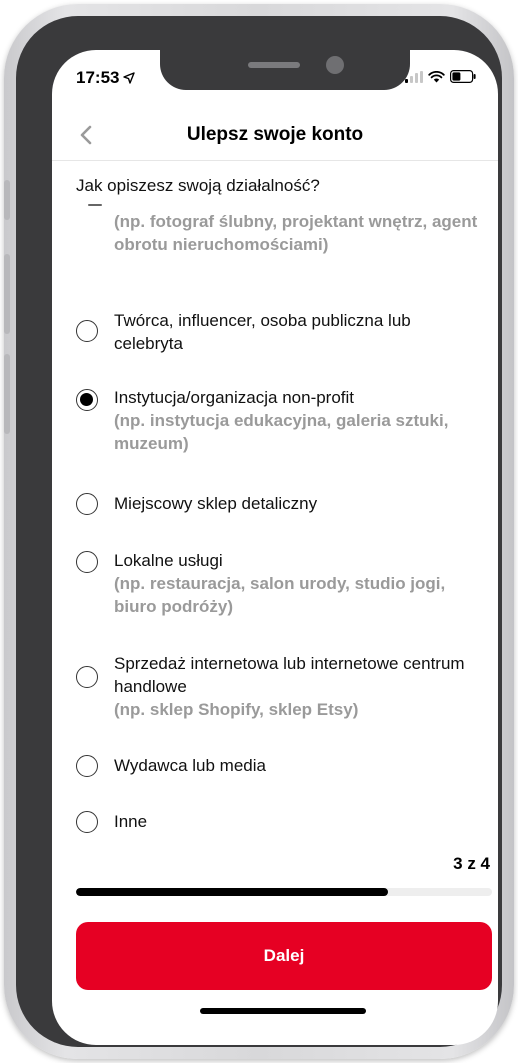 This screenshot has height=1063, width=518. I want to click on cellular-signal-icon, so click(414, 76).